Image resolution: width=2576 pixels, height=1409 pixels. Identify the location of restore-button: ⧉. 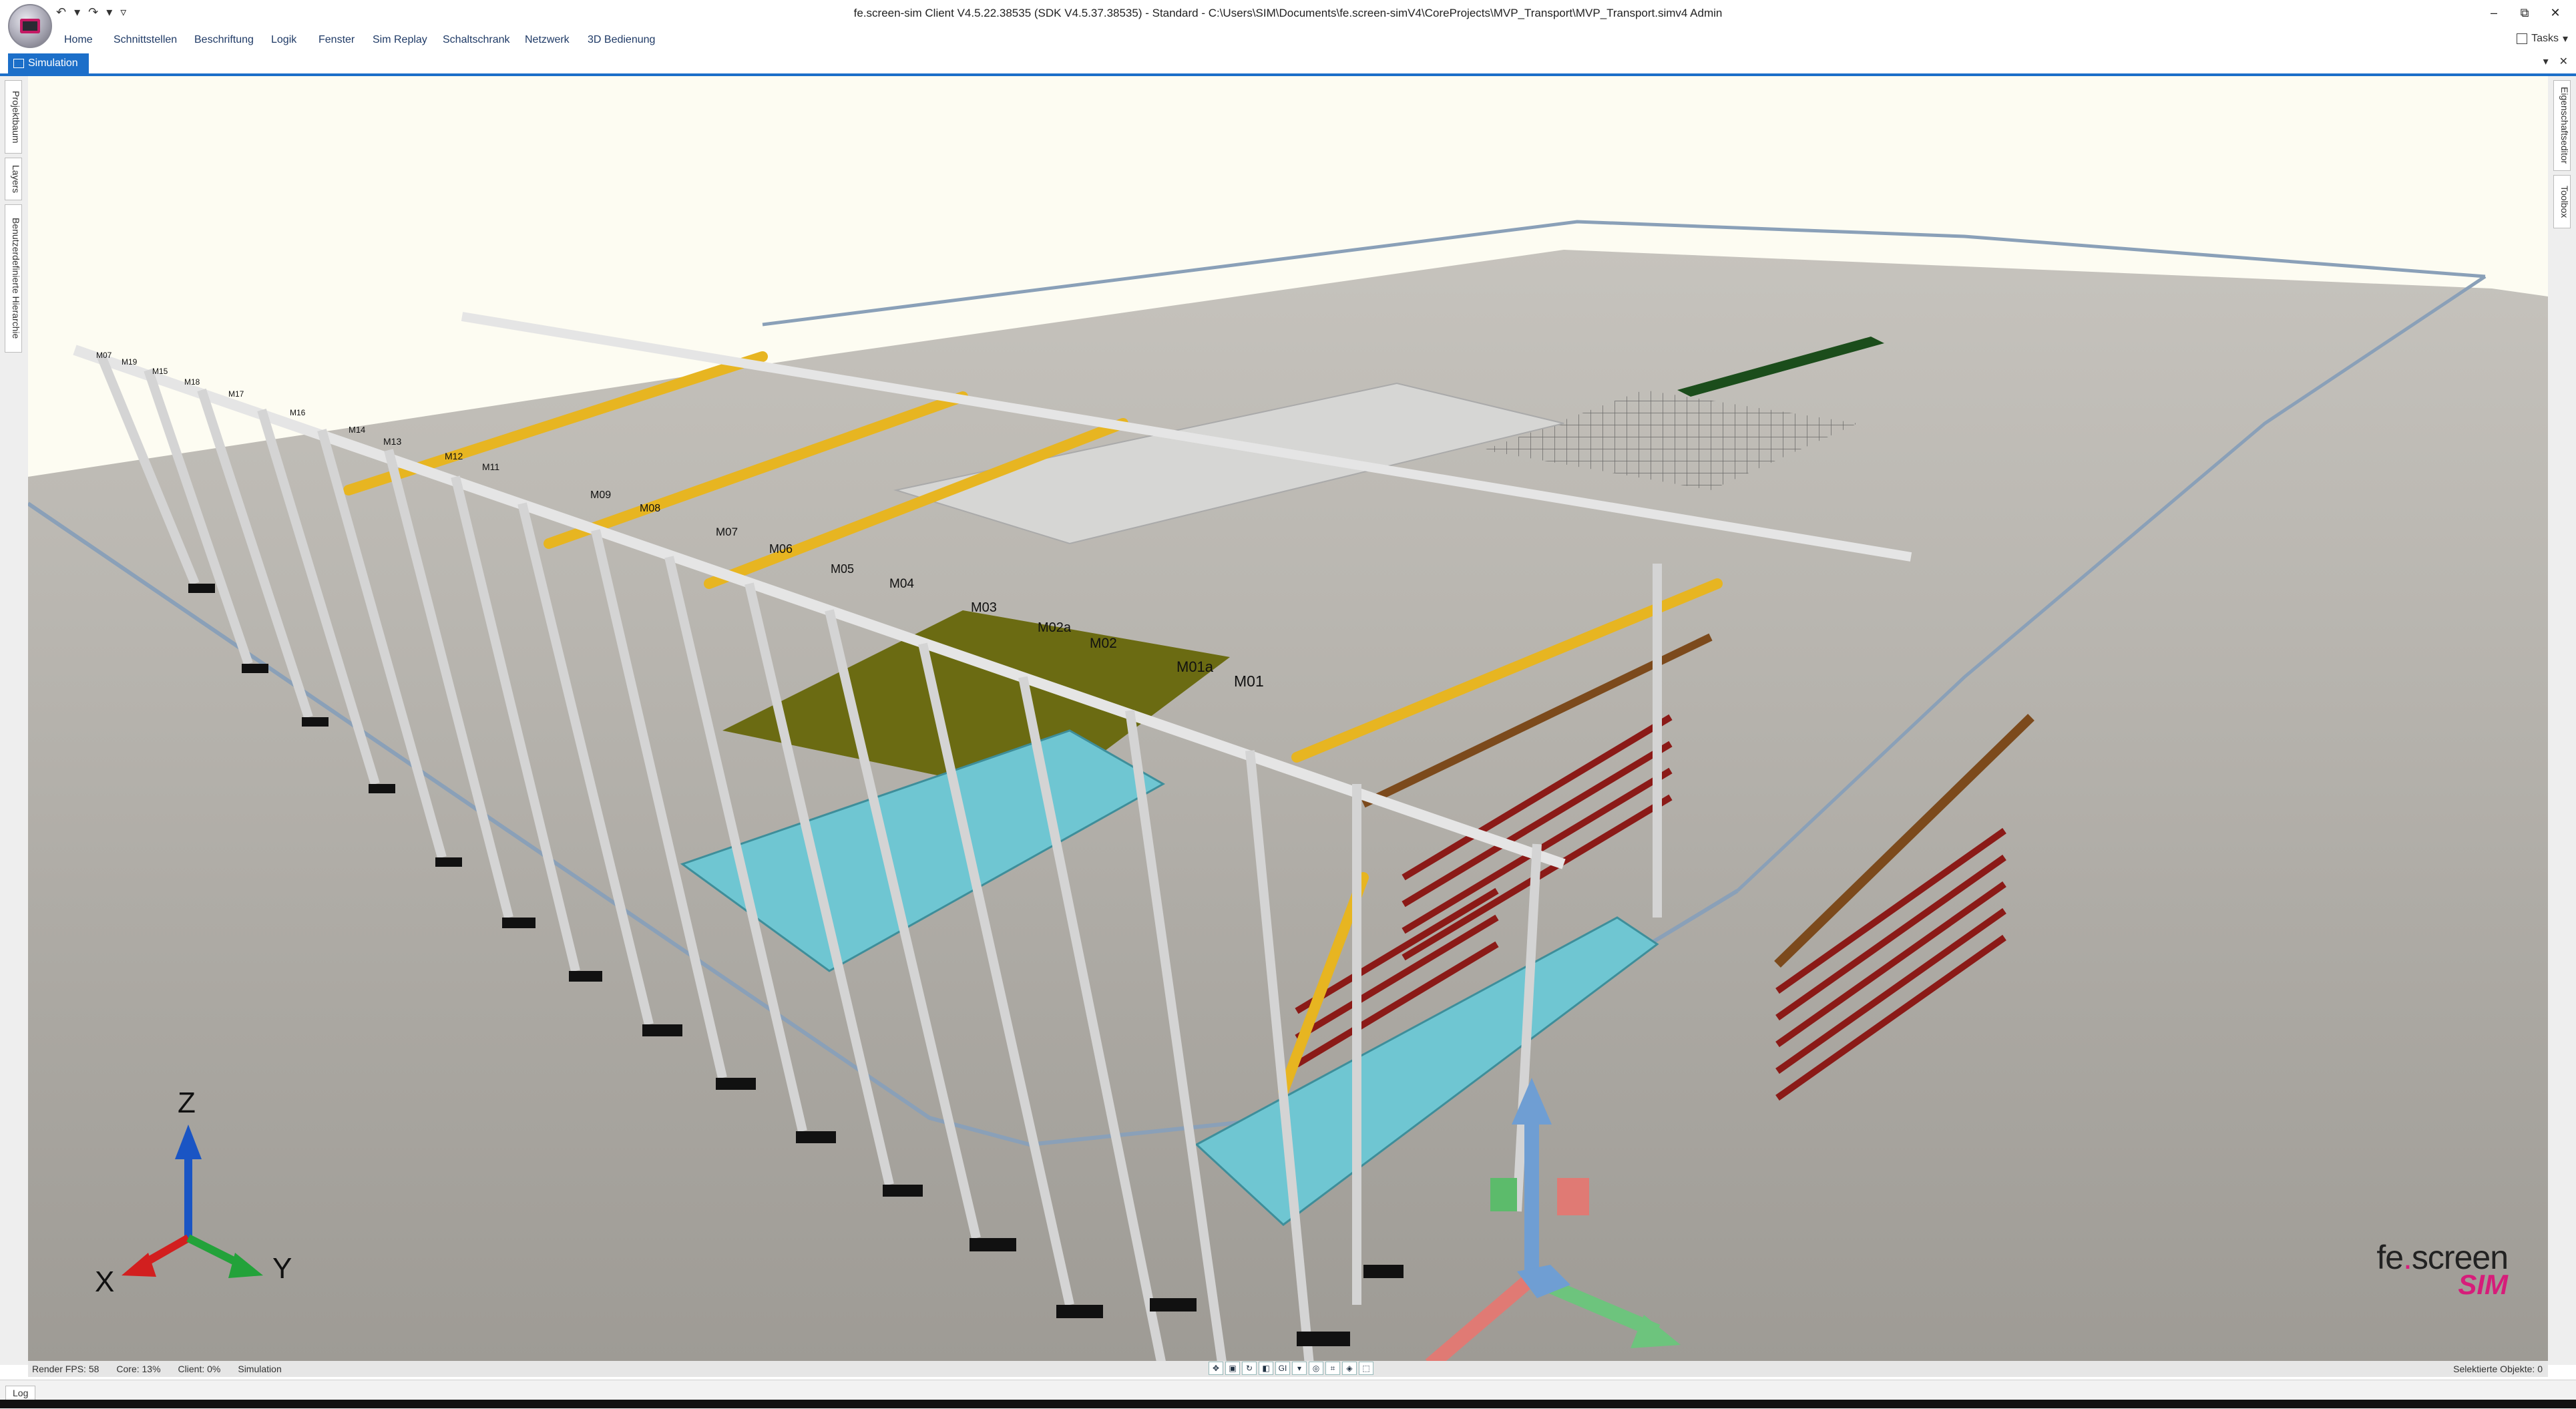
(2524, 12).